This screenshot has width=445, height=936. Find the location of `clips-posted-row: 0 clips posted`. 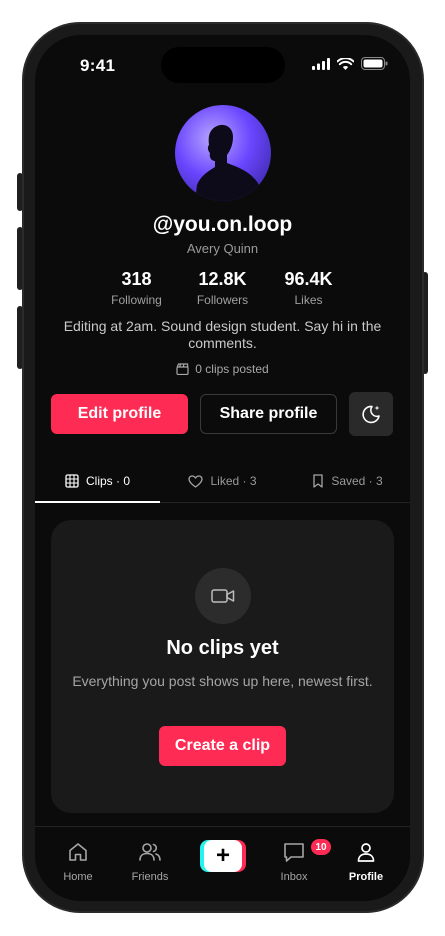

clips-posted-row: 0 clips posted is located at coordinates (222, 369).